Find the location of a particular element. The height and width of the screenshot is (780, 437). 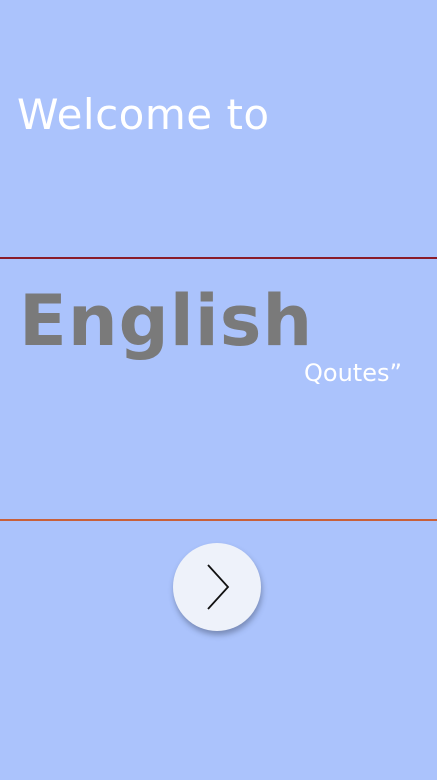

app-title: English is located at coordinates (166, 321).